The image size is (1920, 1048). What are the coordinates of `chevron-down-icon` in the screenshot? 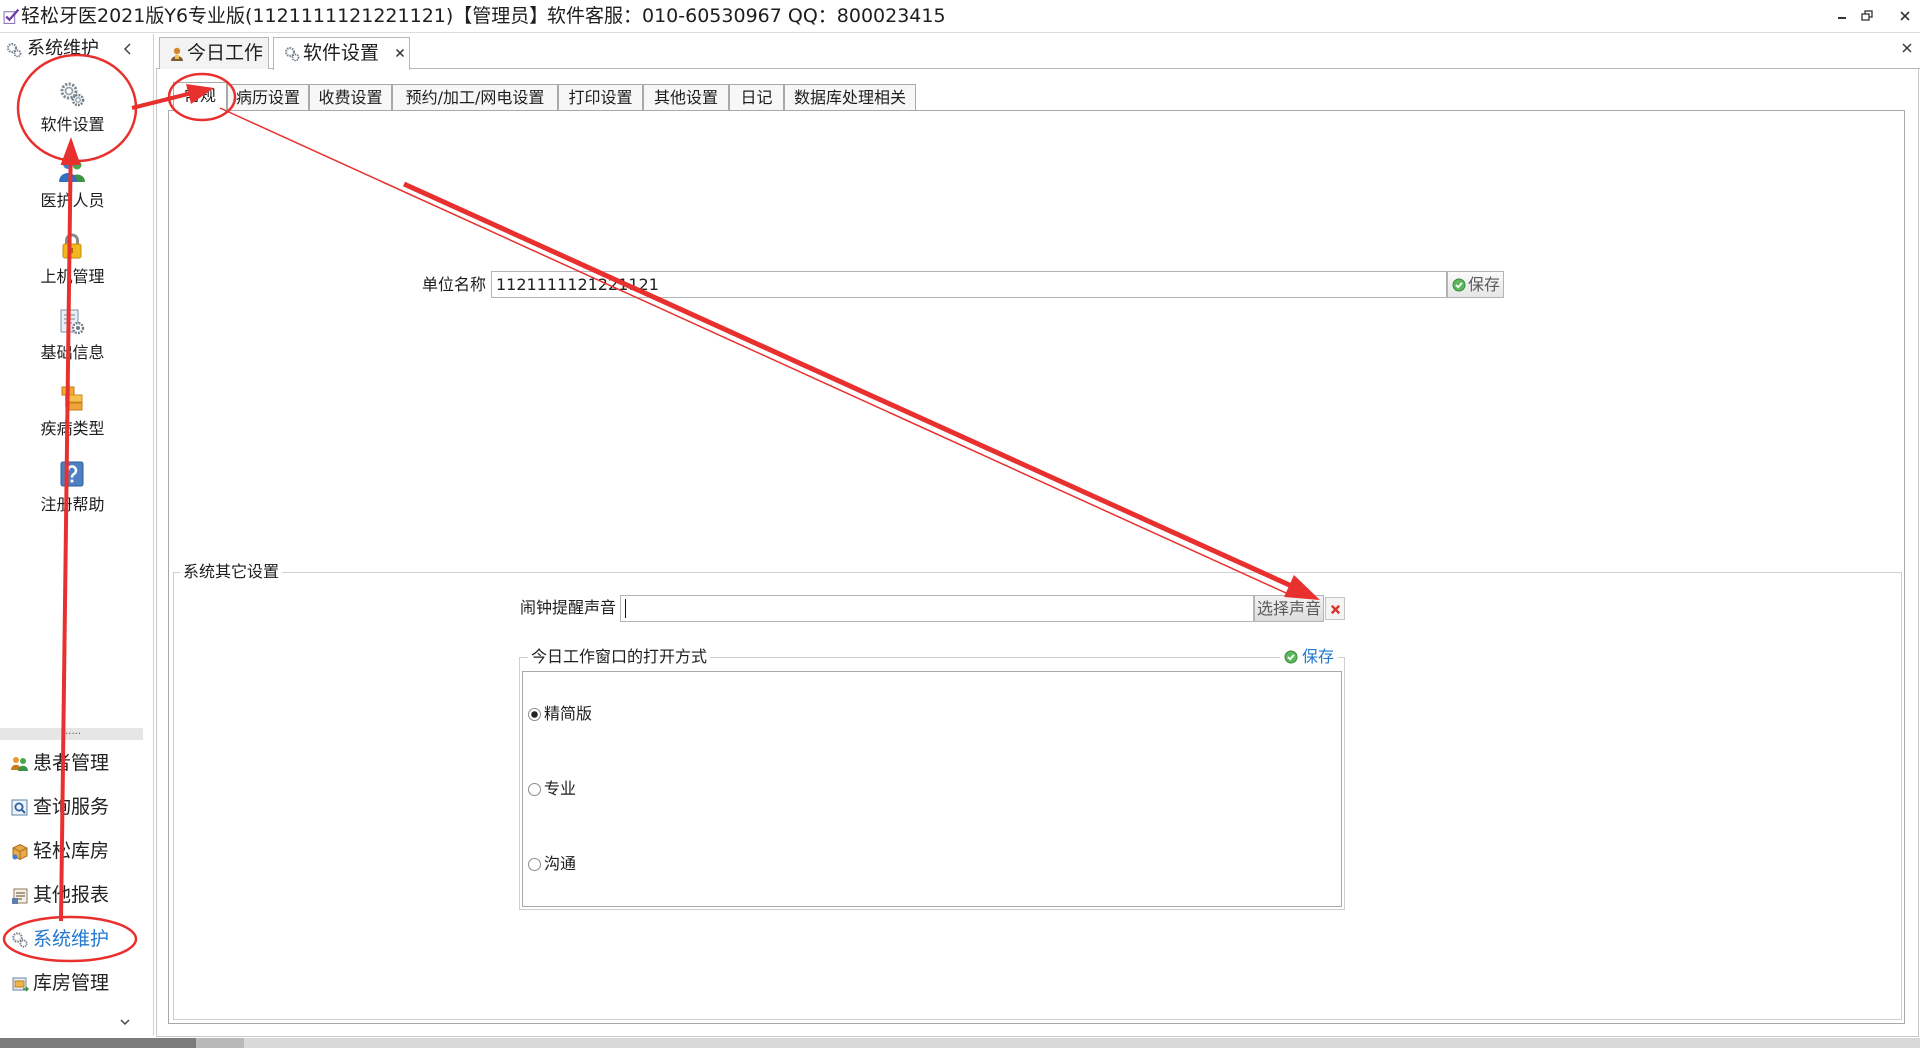 It's located at (125, 1022).